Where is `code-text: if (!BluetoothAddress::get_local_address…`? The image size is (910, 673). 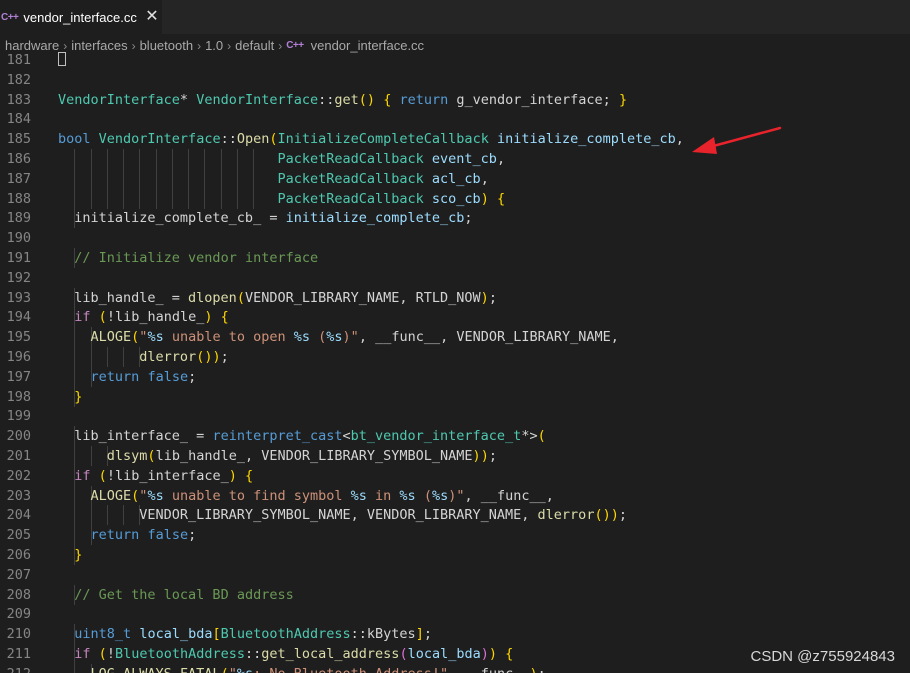 code-text: if (!BluetoothAddress::get_local_address… is located at coordinates (294, 654).